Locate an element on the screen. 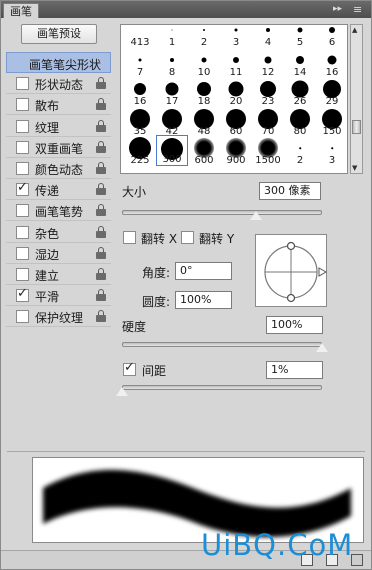  scroll-up-icon: ▲ is located at coordinates (354, 30).